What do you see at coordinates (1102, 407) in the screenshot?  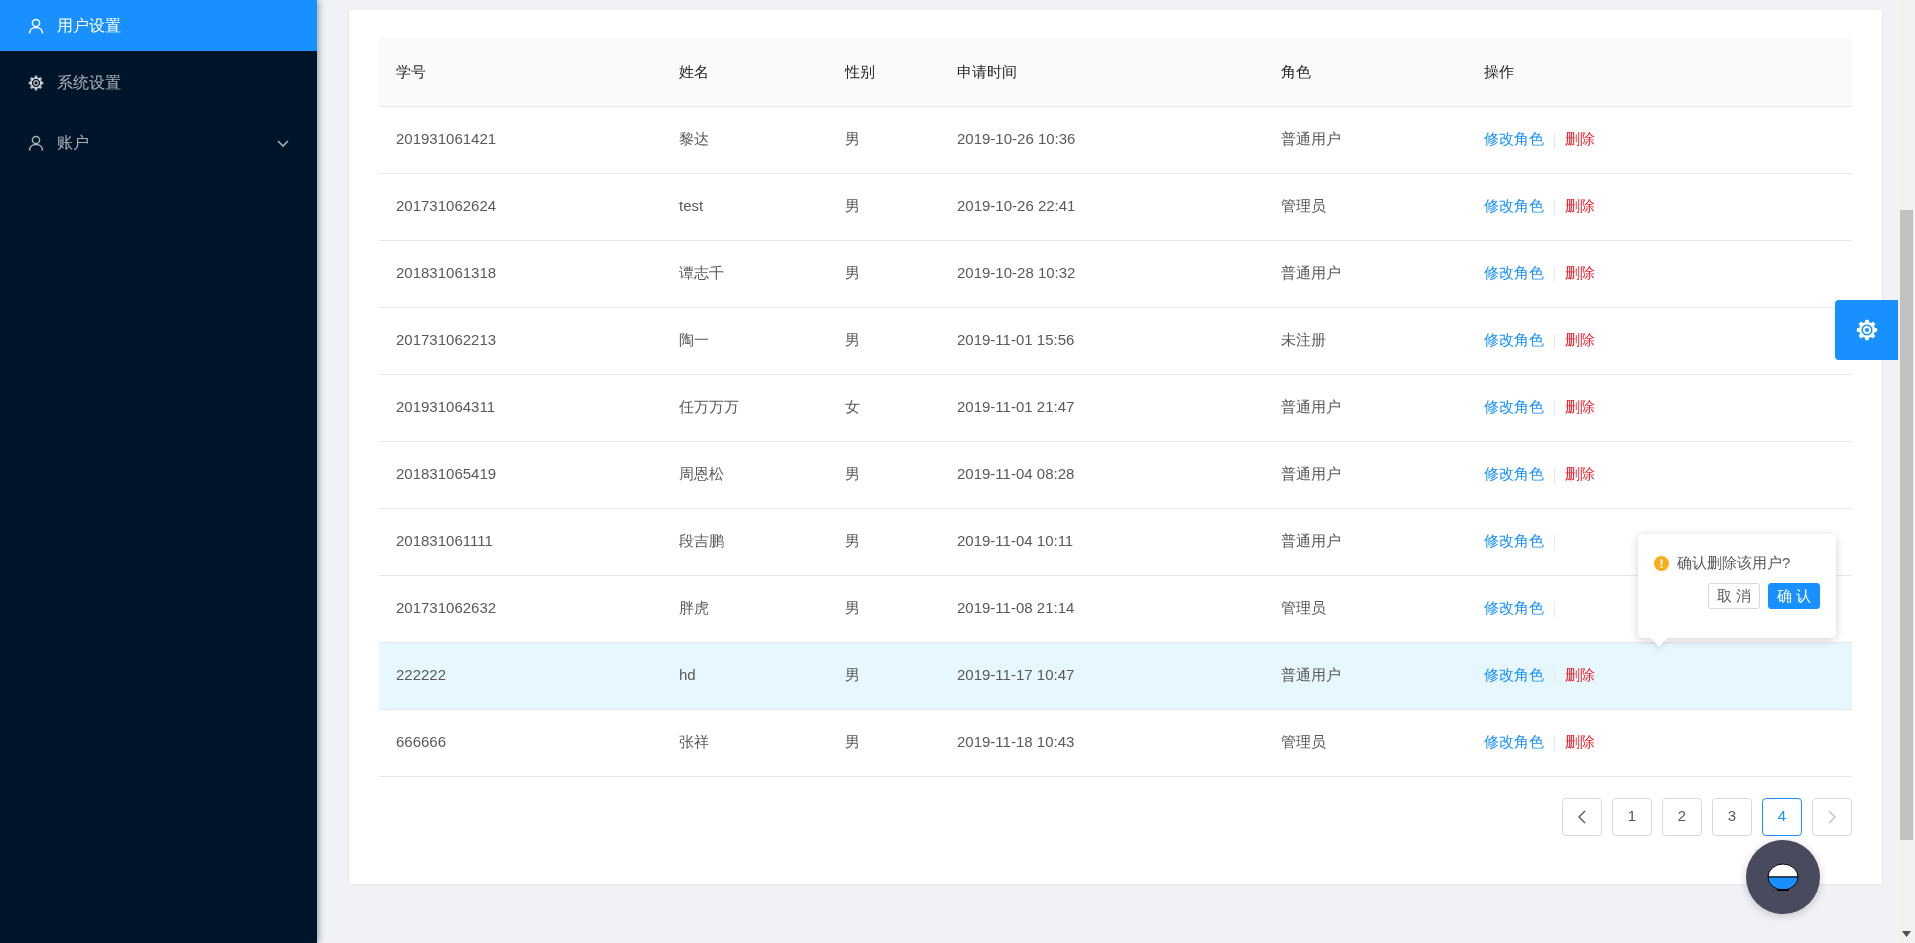 I see `table-cell: 2019-11-01 21:47` at bounding box center [1102, 407].